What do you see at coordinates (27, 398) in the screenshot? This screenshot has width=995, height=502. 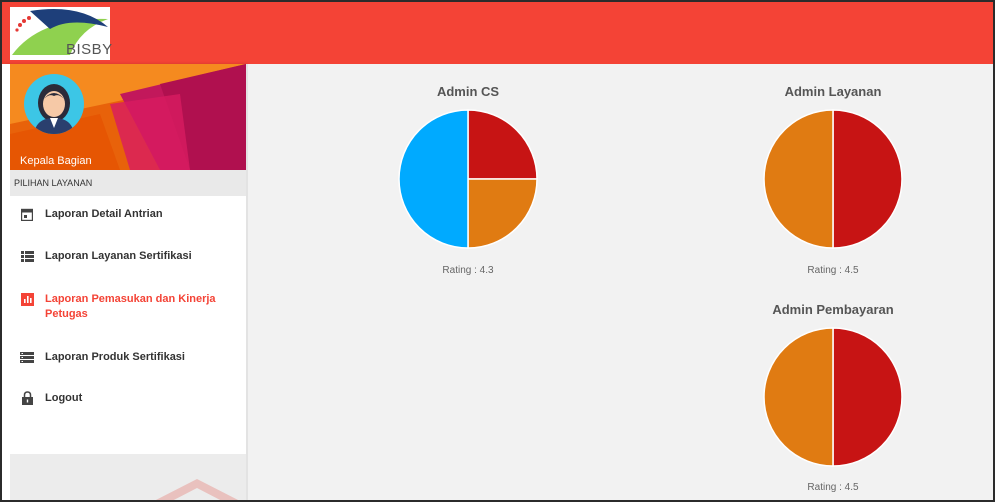 I see `lock-icon` at bounding box center [27, 398].